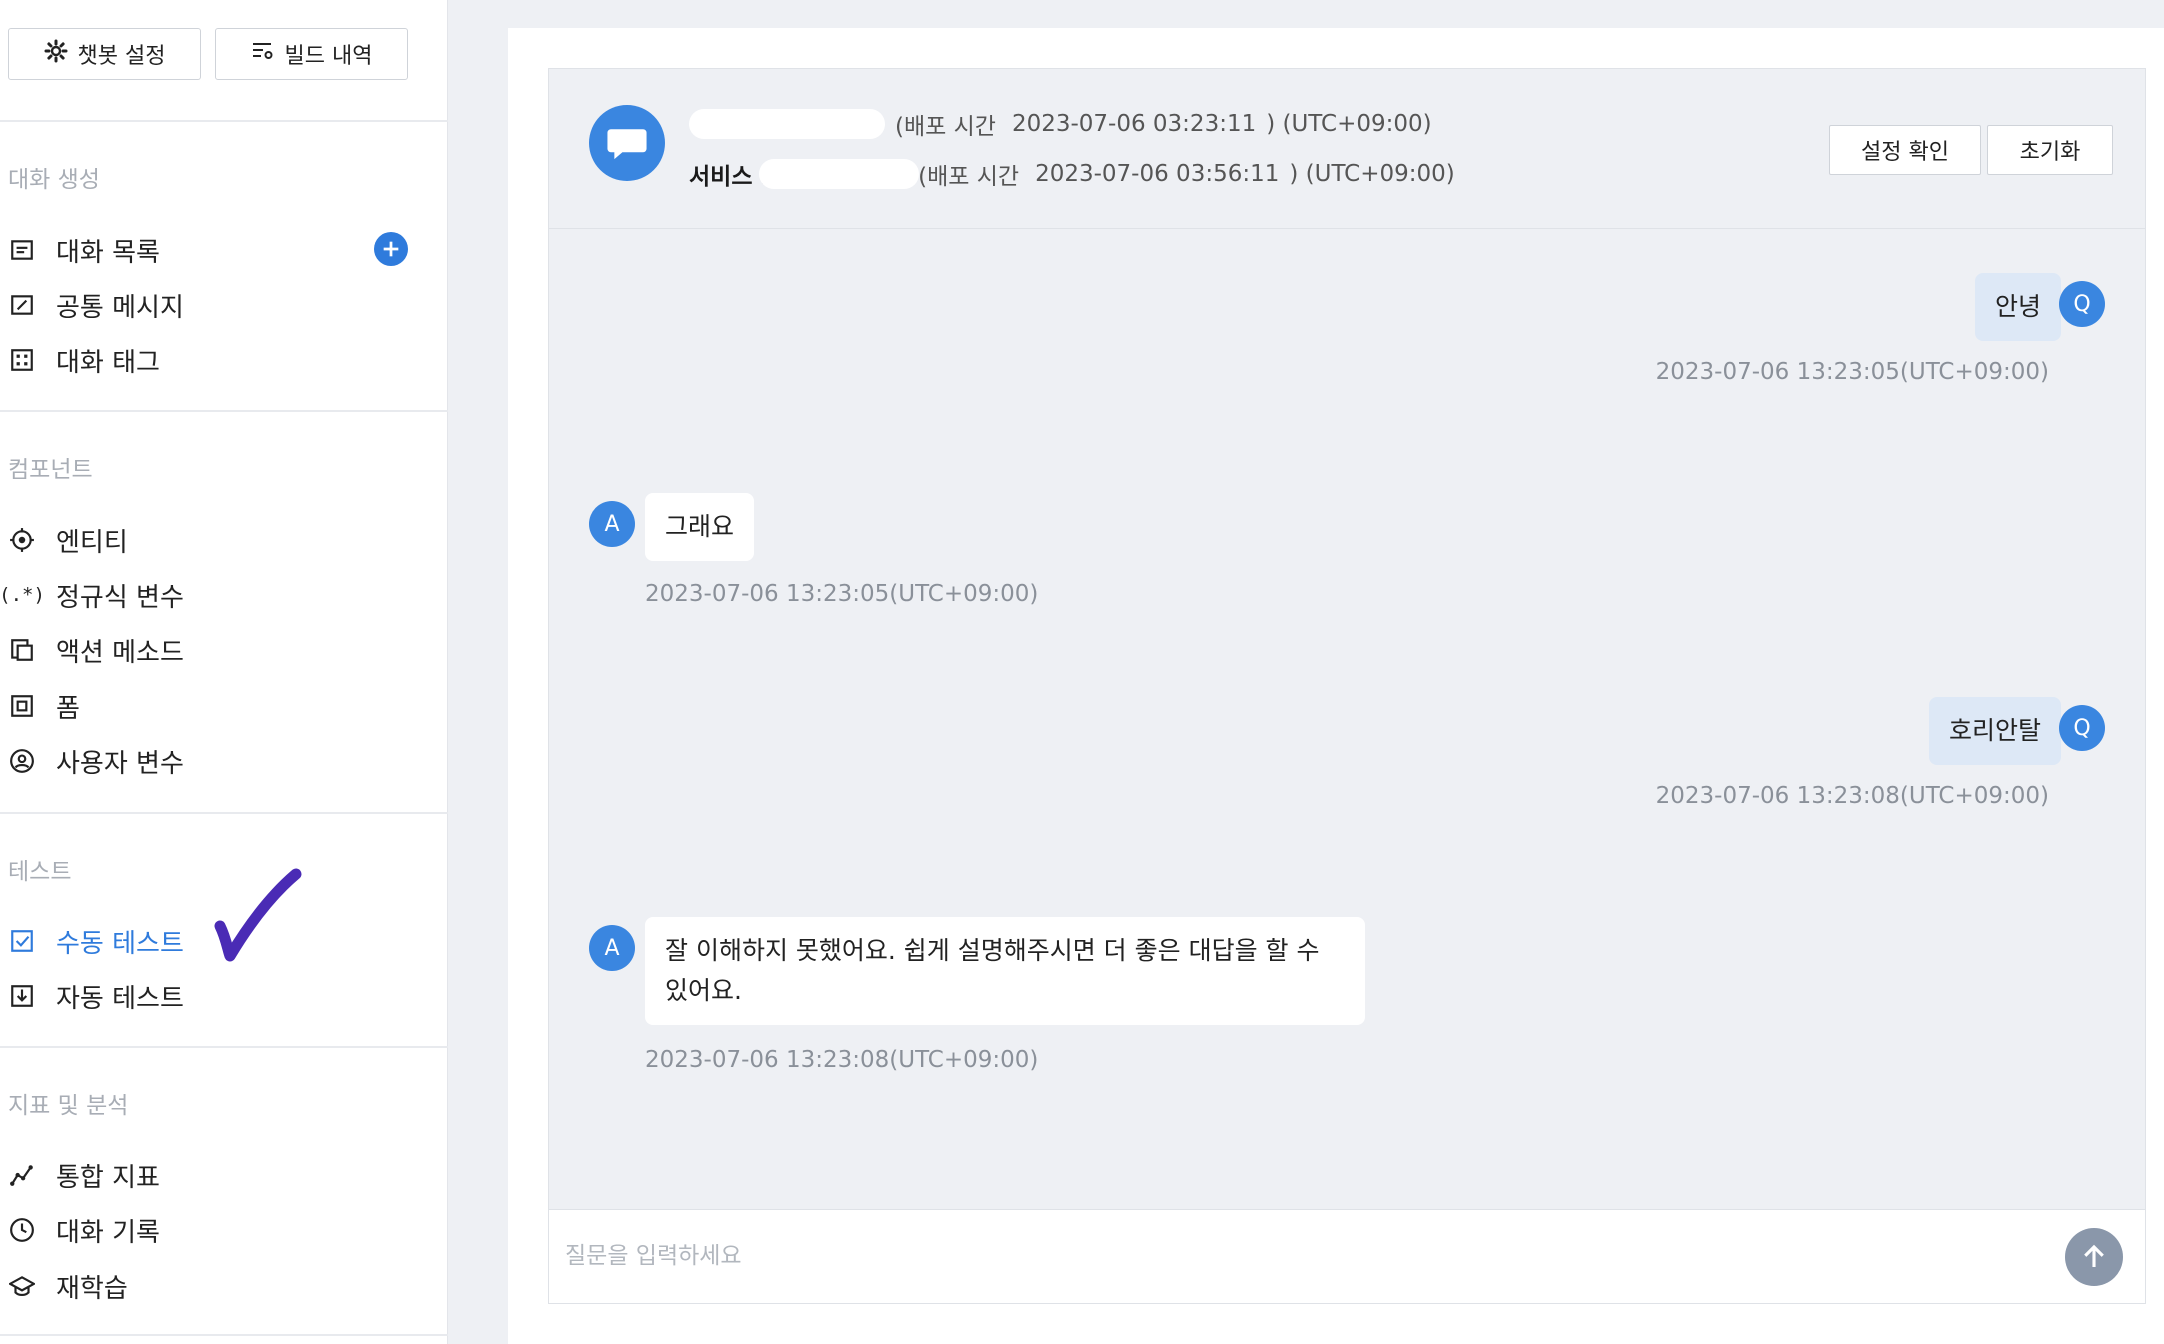  Describe the element at coordinates (22, 761) in the screenshot. I see `user-circle-icon` at that location.